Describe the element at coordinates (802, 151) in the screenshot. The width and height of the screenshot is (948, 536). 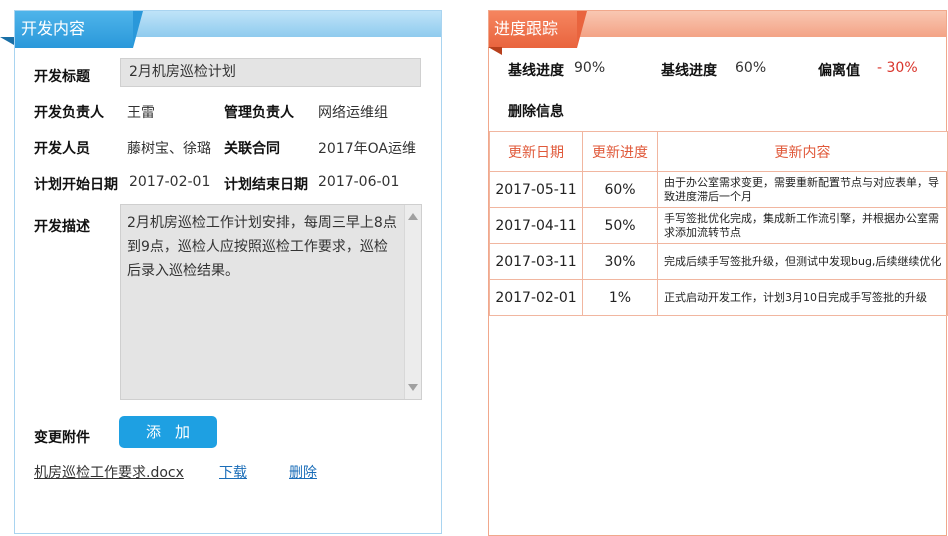
I see `column-header-content: 更新内容` at that location.